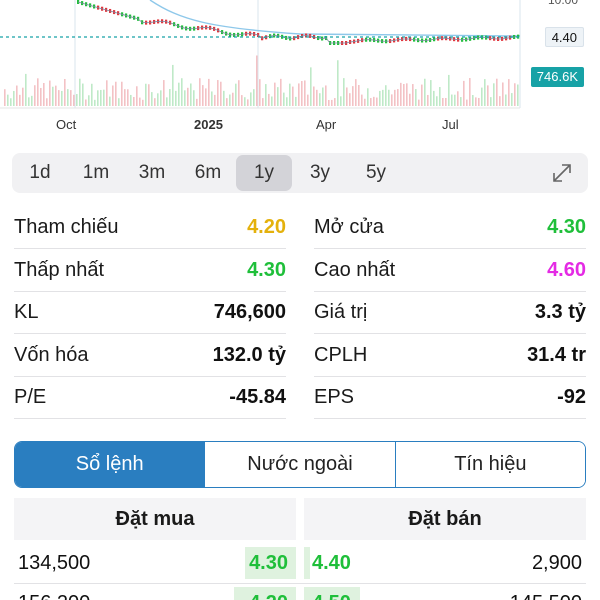 The image size is (600, 600). What do you see at coordinates (560, 312) in the screenshot?
I see `stat-value: 3.3 tỷ` at bounding box center [560, 312].